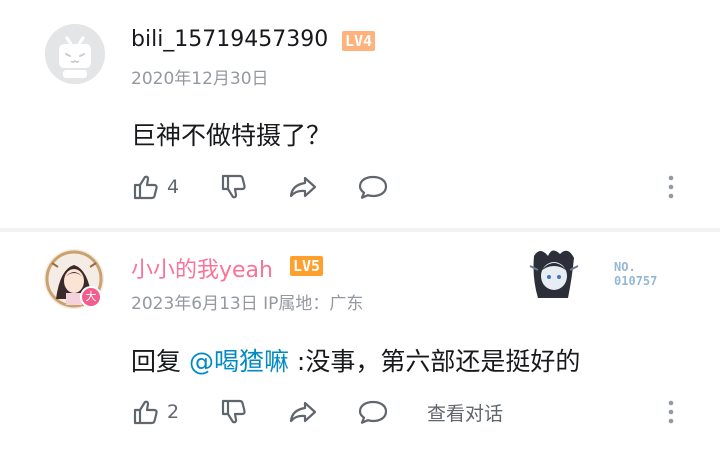  What do you see at coordinates (173, 187) in the screenshot?
I see `like-count: 4` at bounding box center [173, 187].